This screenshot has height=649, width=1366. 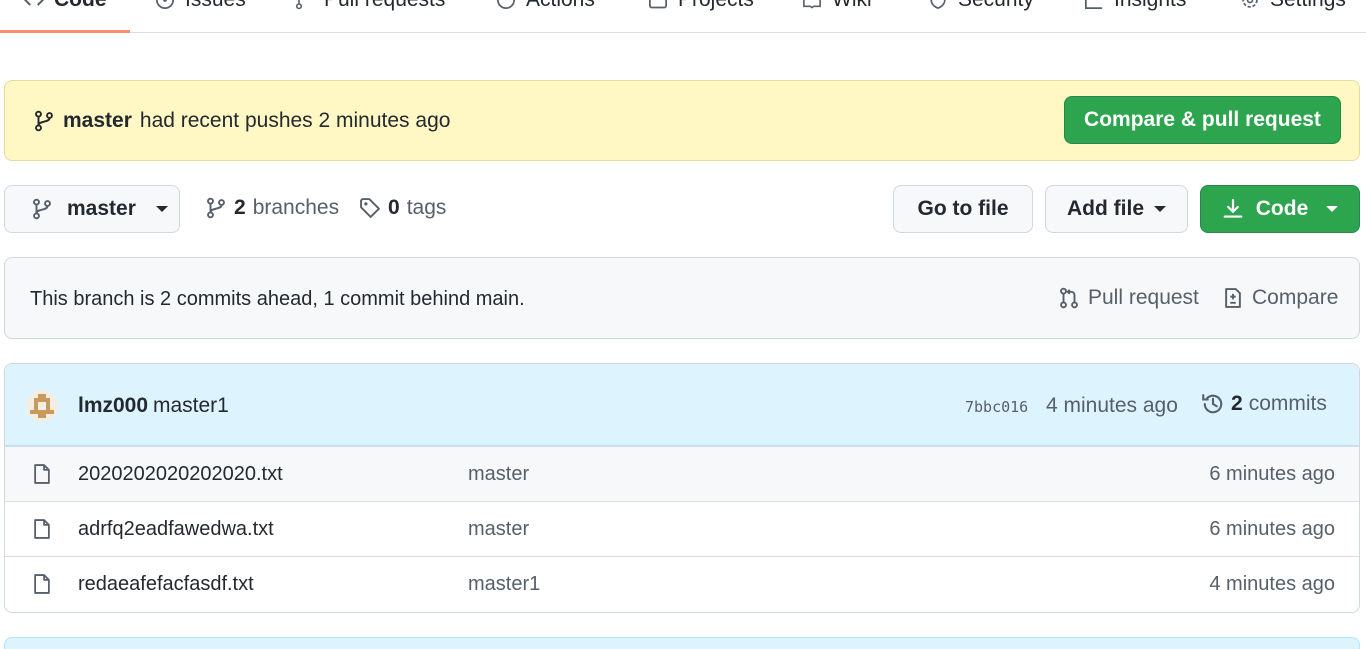 I want to click on tab-label: Settings, so click(x=1308, y=6).